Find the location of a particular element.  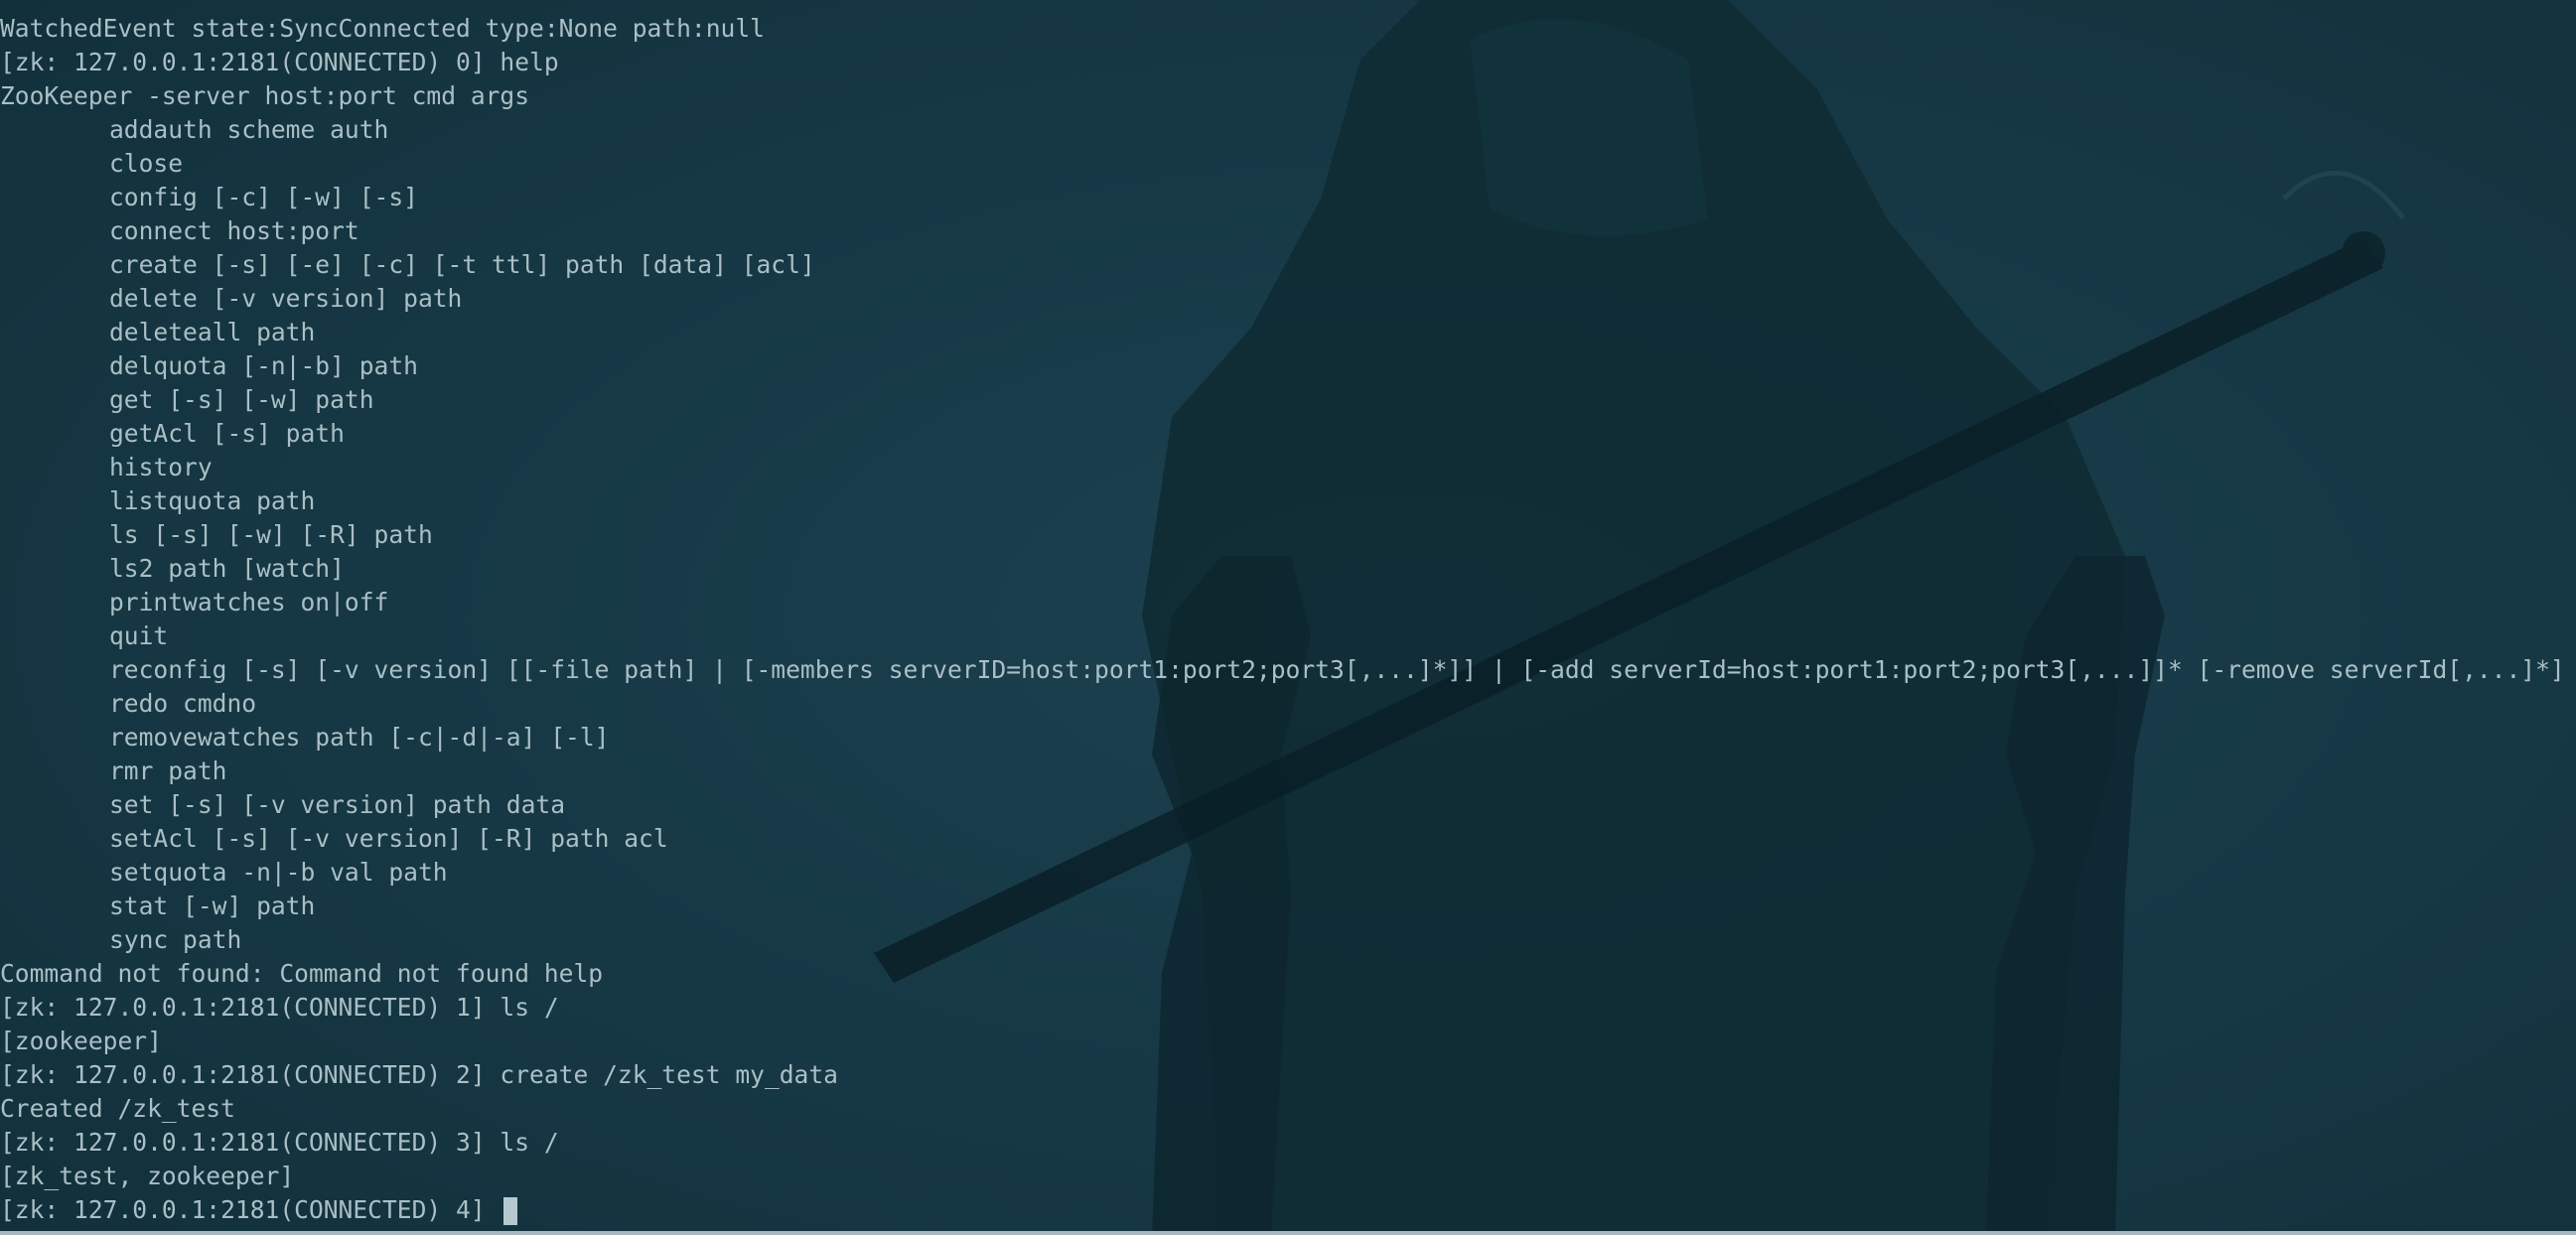

terminal-line: setquota -n|-b val path is located at coordinates (278, 873).